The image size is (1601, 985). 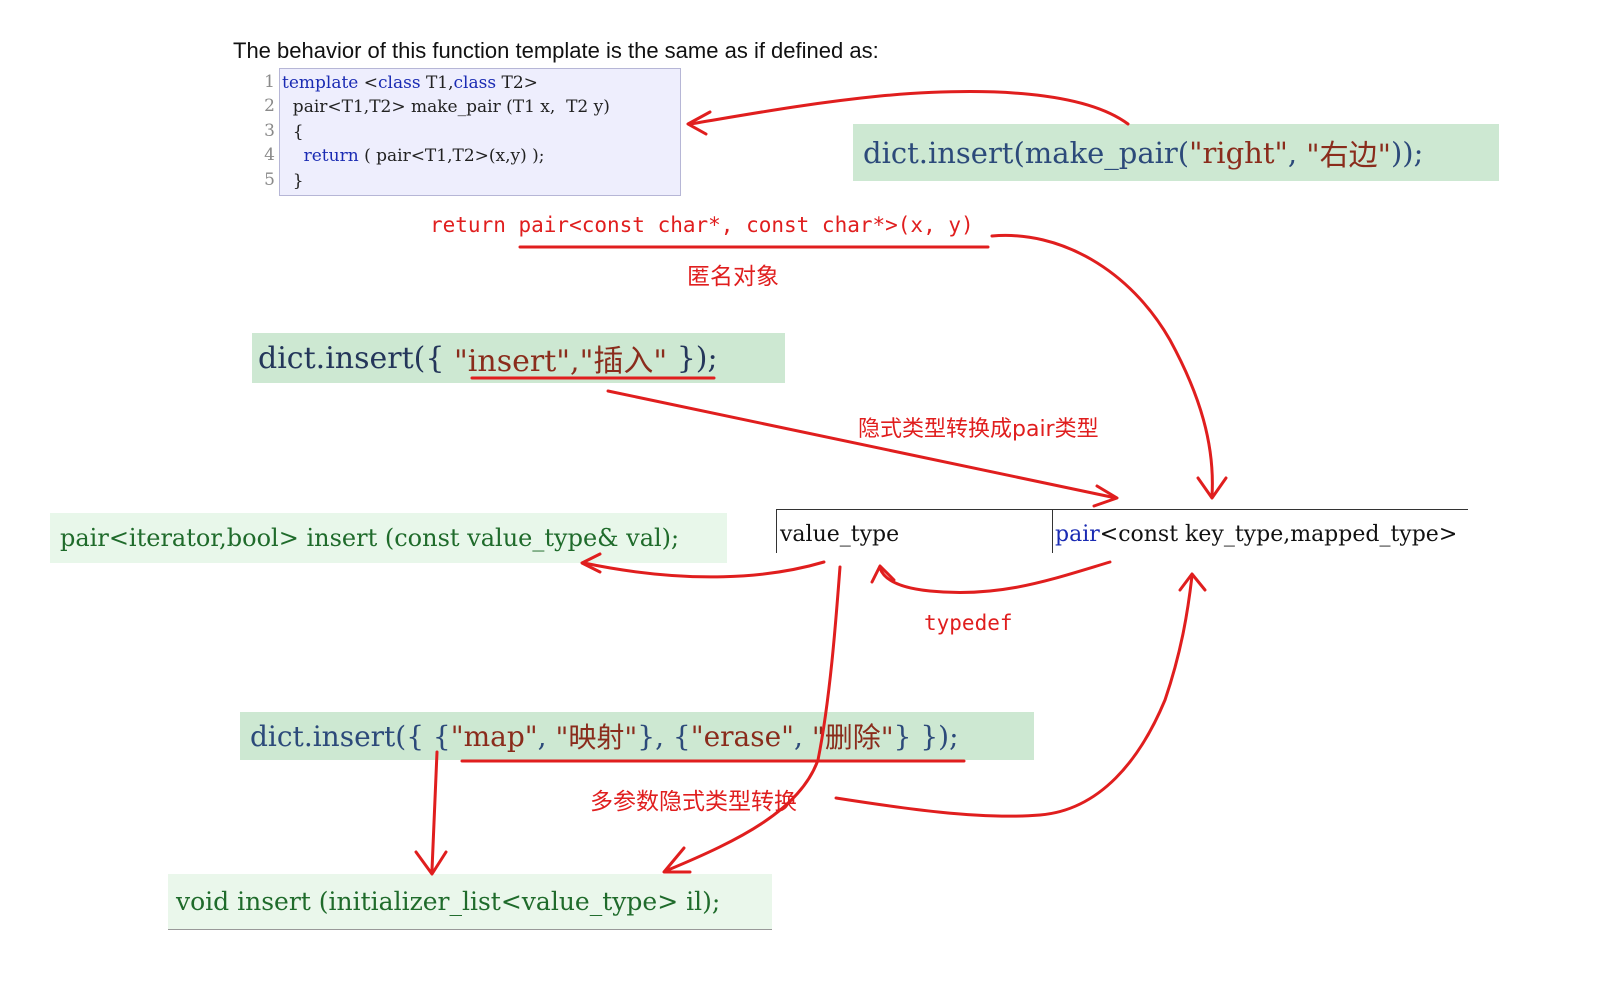 I want to click on arrow-return-to-pair-type, so click(x=1102, y=365).